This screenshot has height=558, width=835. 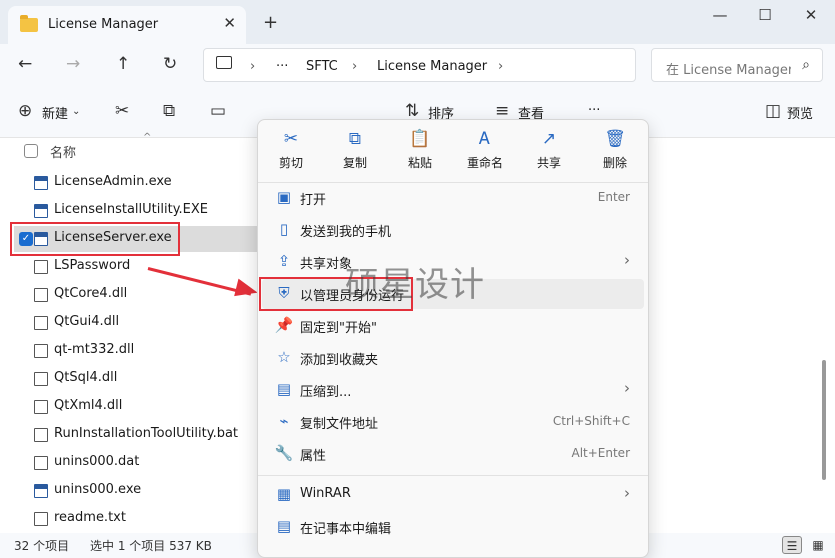 What do you see at coordinates (218, 111) in the screenshot?
I see `paste-icon: ▭` at bounding box center [218, 111].